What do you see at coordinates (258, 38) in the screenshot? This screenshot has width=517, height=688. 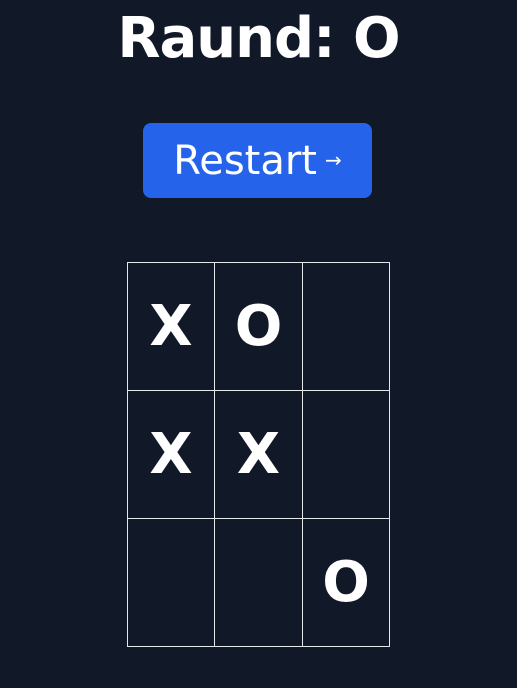 I see `round-title: Raund: O` at bounding box center [258, 38].